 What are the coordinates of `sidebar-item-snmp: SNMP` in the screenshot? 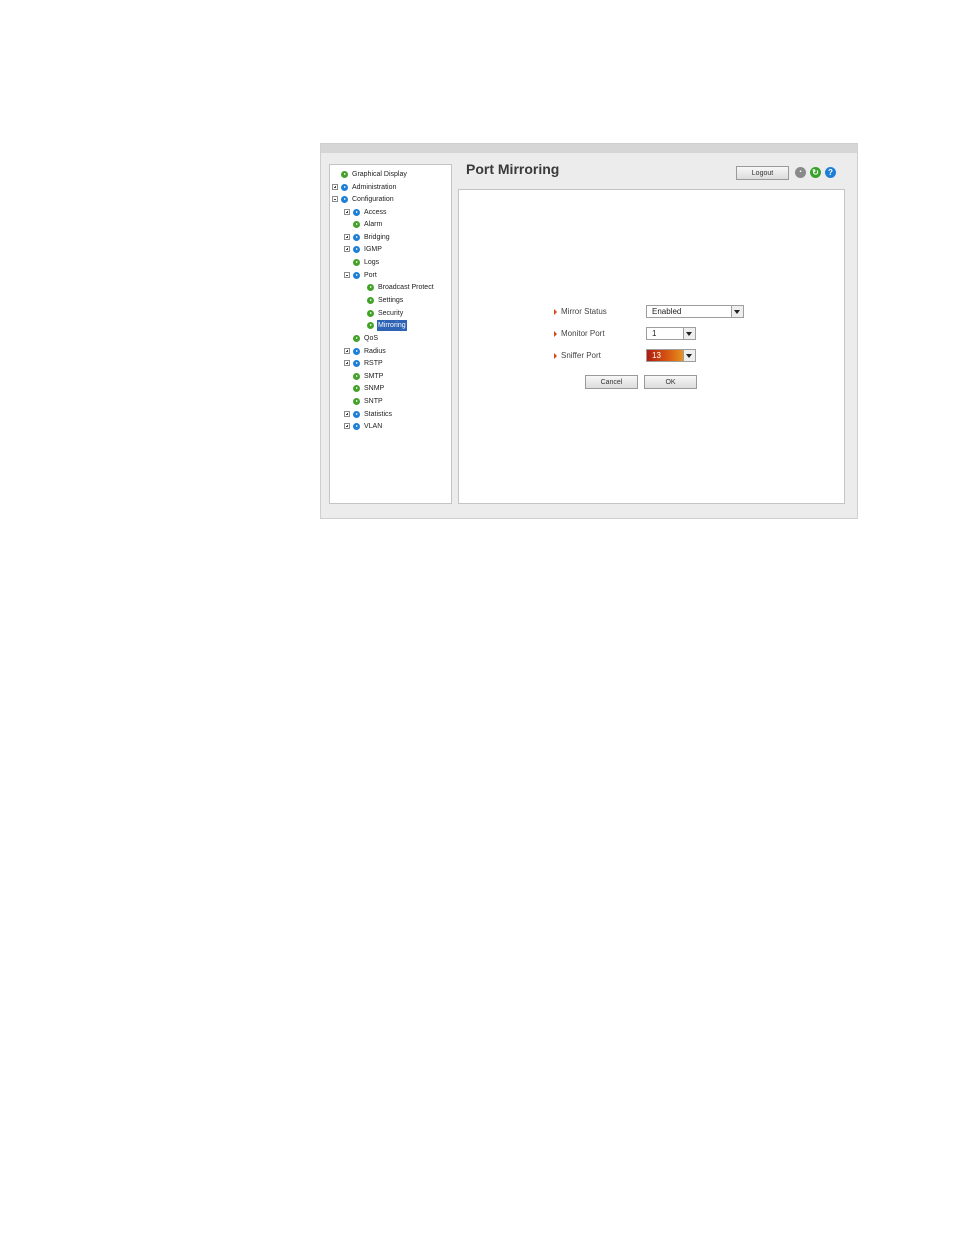 It's located at (364, 388).